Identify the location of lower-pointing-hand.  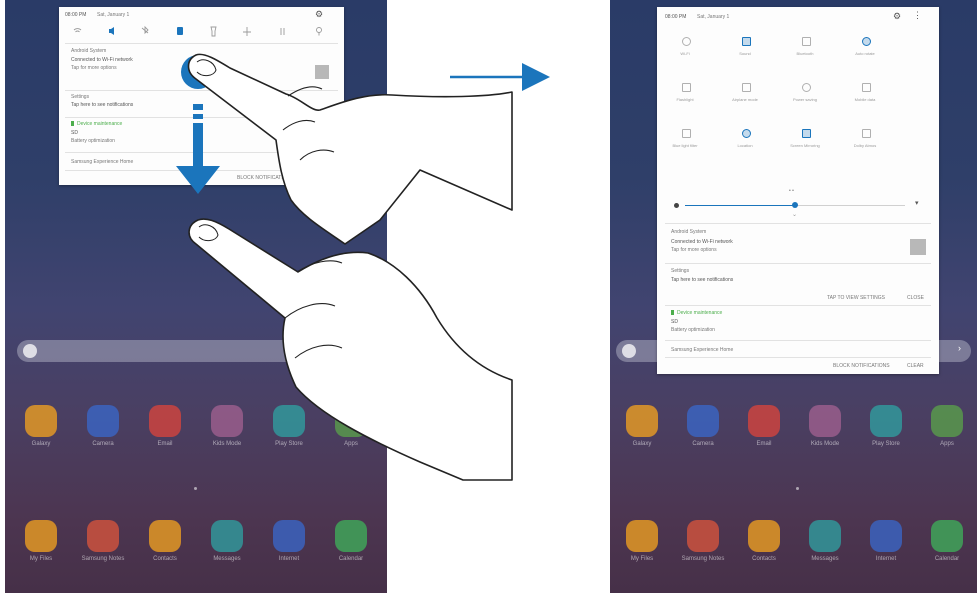
(350, 349).